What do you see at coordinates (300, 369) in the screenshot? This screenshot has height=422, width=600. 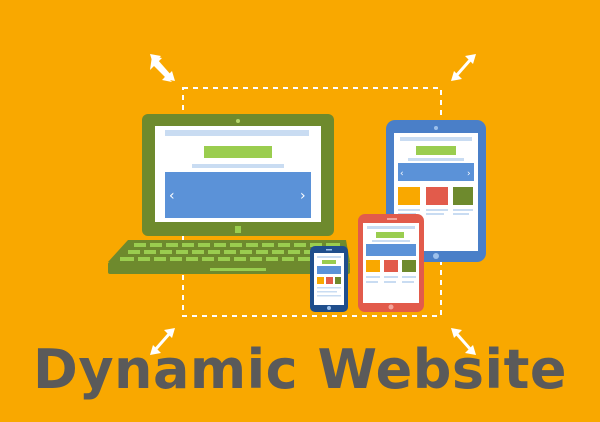 I see `headline-title: Dynamic Website` at bounding box center [300, 369].